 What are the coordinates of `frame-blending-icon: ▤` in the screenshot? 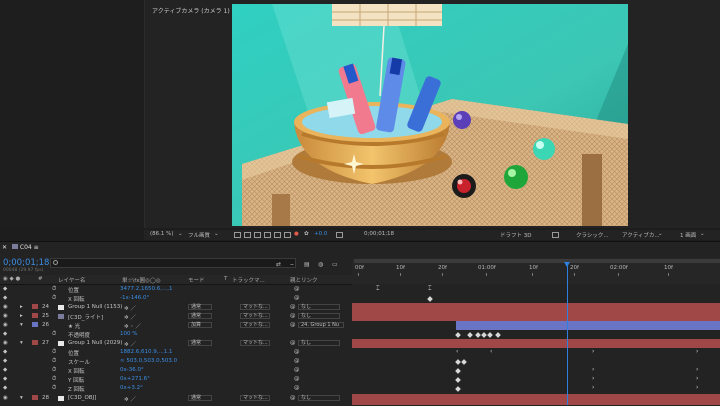 It's located at (307, 264).